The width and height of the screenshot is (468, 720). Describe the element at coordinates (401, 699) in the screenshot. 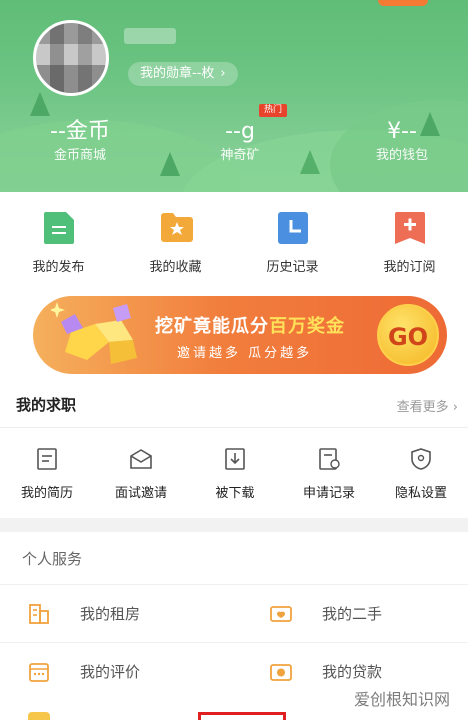

I see `watermark: 爱创根知识网` at that location.